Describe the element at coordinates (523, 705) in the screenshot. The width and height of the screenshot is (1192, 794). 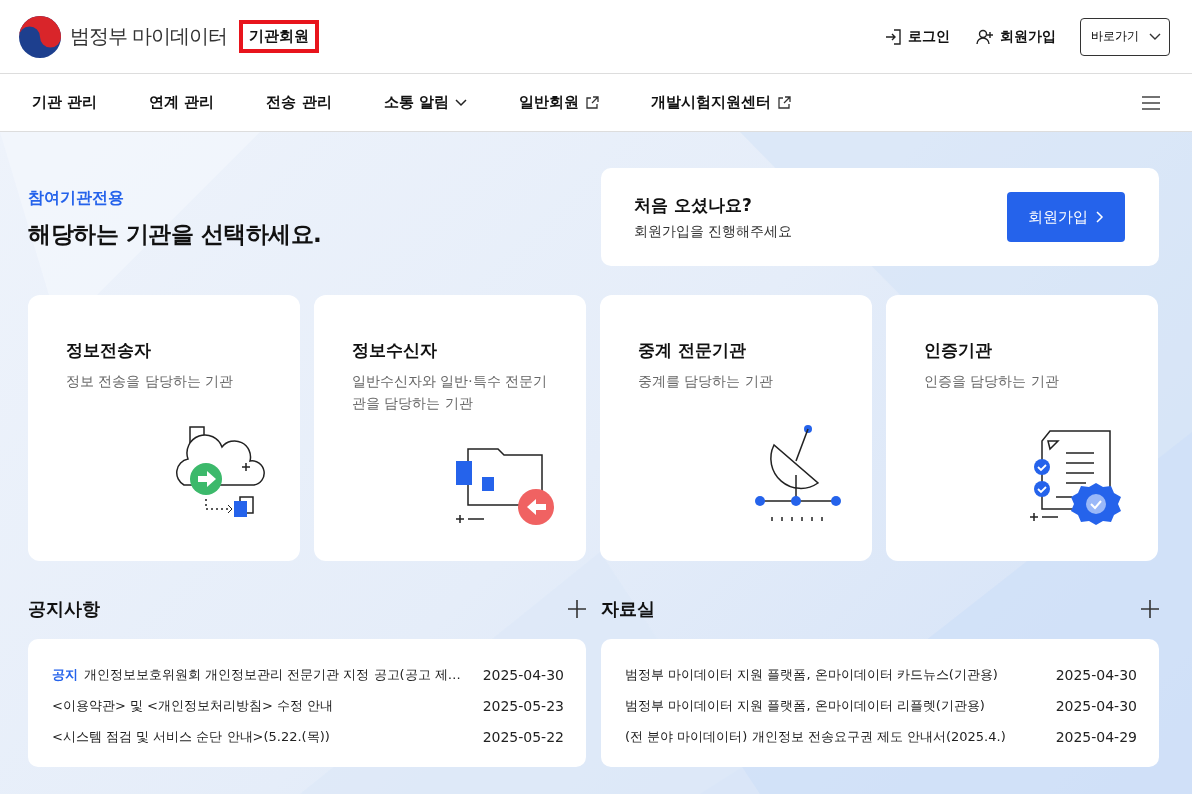
I see `post-date: 2025-05-23` at that location.